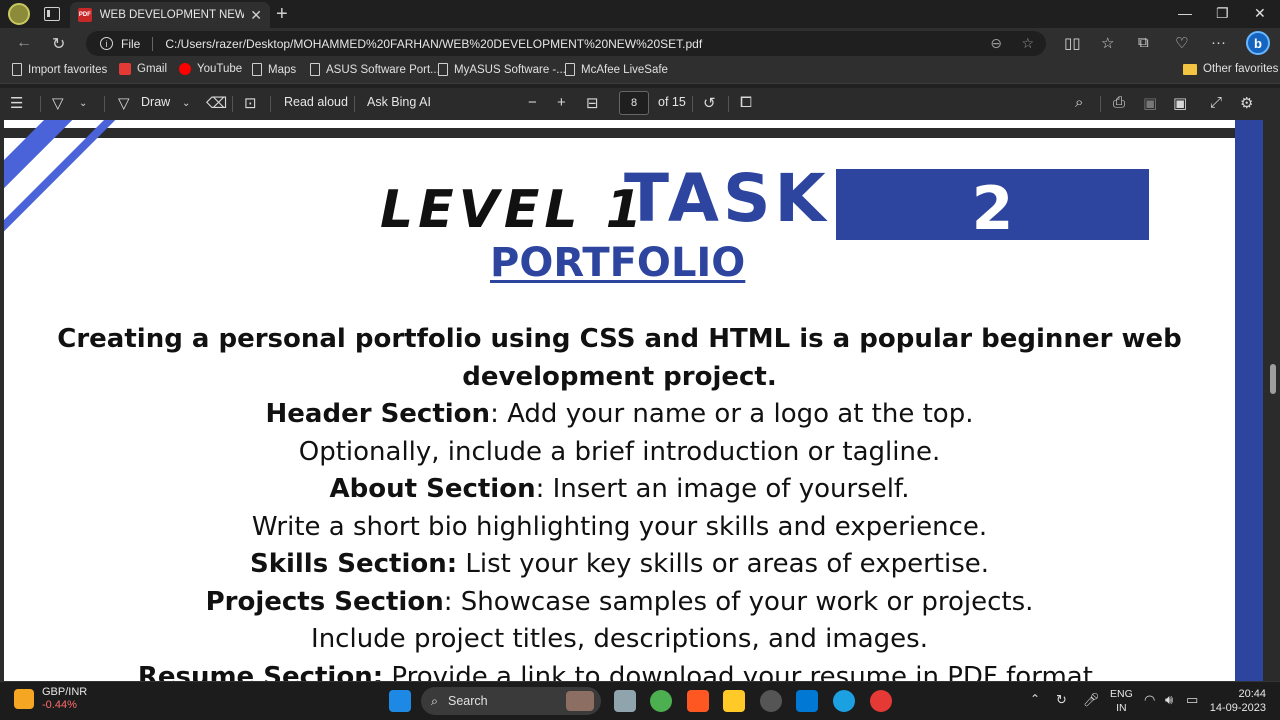 The width and height of the screenshot is (1280, 720). What do you see at coordinates (746, 102) in the screenshot?
I see `page-view-icon: ⧠` at bounding box center [746, 102].